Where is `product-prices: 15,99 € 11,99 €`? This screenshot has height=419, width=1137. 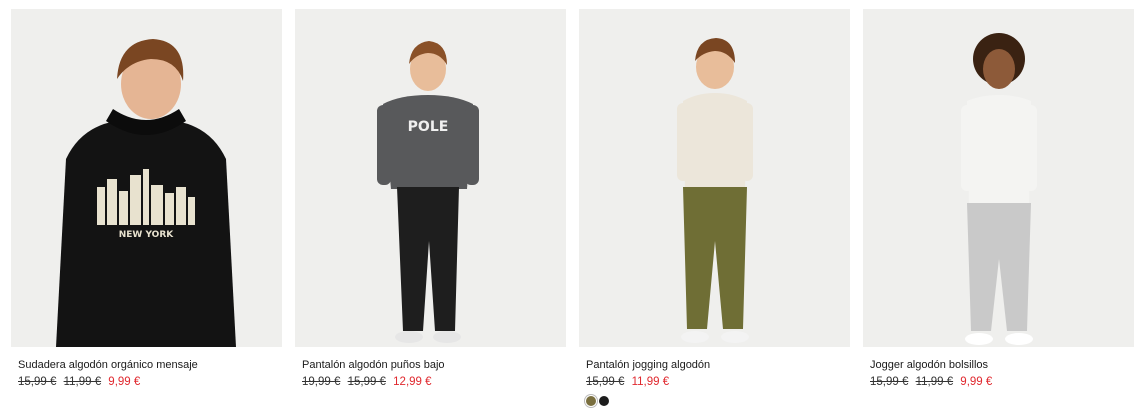 product-prices: 15,99 € 11,99 € is located at coordinates (718, 382).